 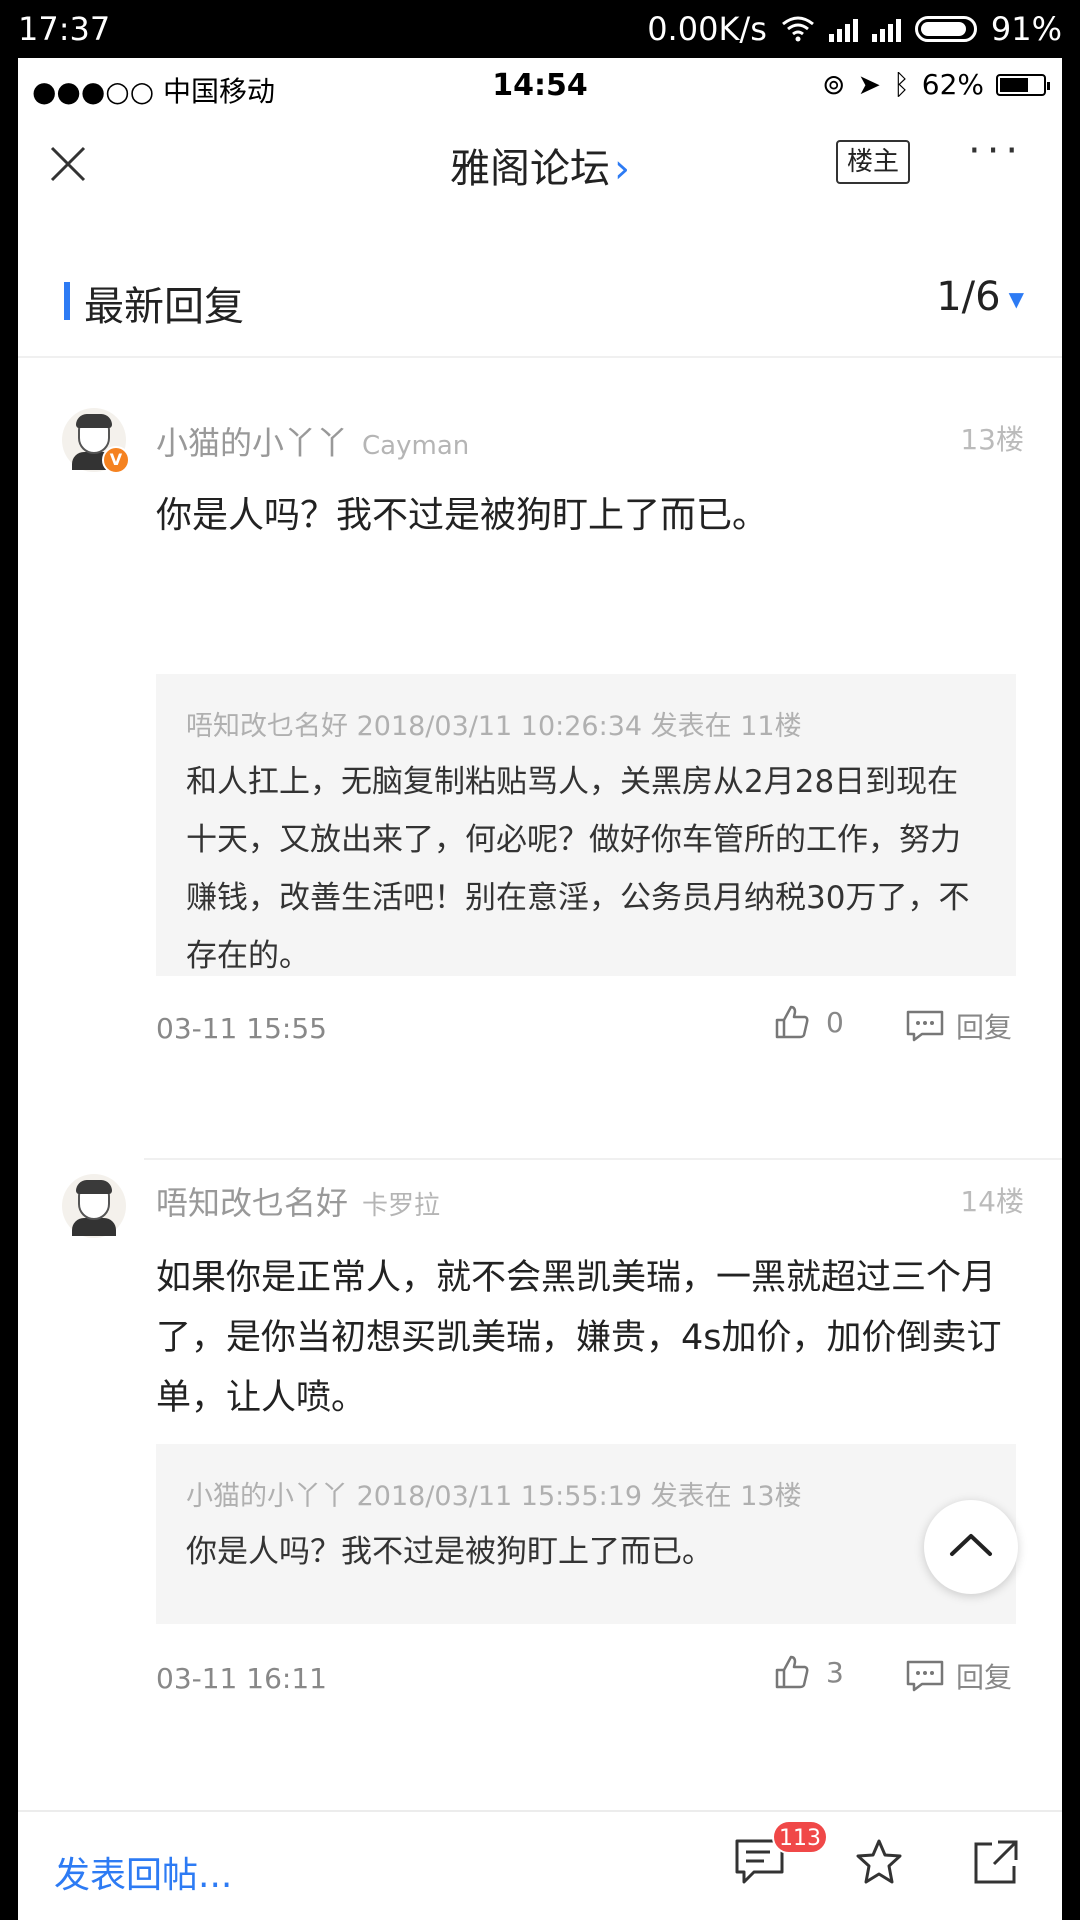 What do you see at coordinates (252, 443) in the screenshot?
I see `author-name: 小猫的小丫丫` at bounding box center [252, 443].